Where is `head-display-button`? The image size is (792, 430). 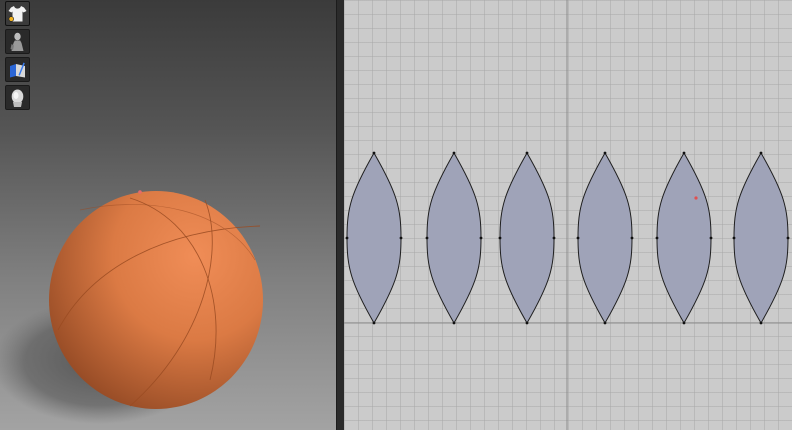 head-display-button is located at coordinates (17, 97).